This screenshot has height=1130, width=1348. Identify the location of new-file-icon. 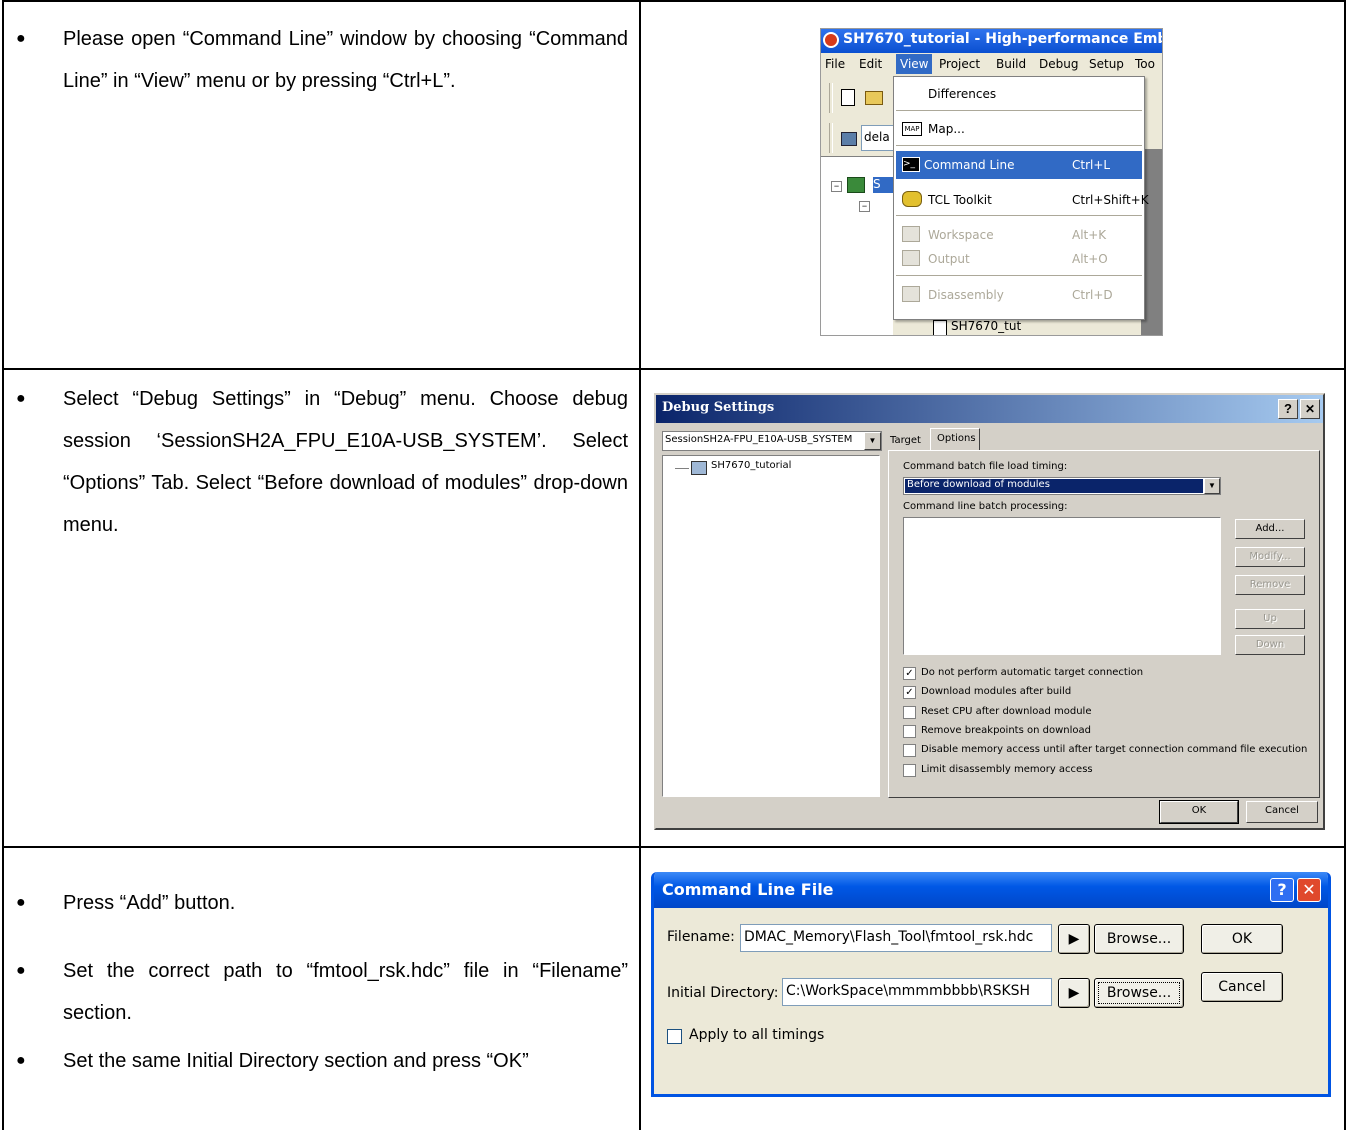
(848, 97).